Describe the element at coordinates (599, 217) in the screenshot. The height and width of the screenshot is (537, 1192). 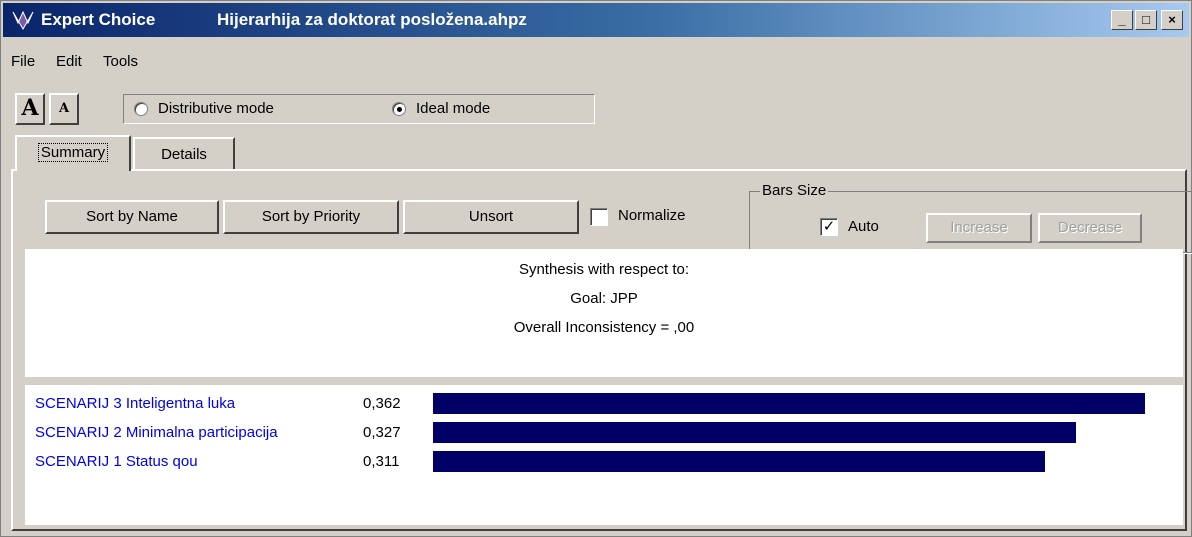
I see `normalize-checkbox` at that location.